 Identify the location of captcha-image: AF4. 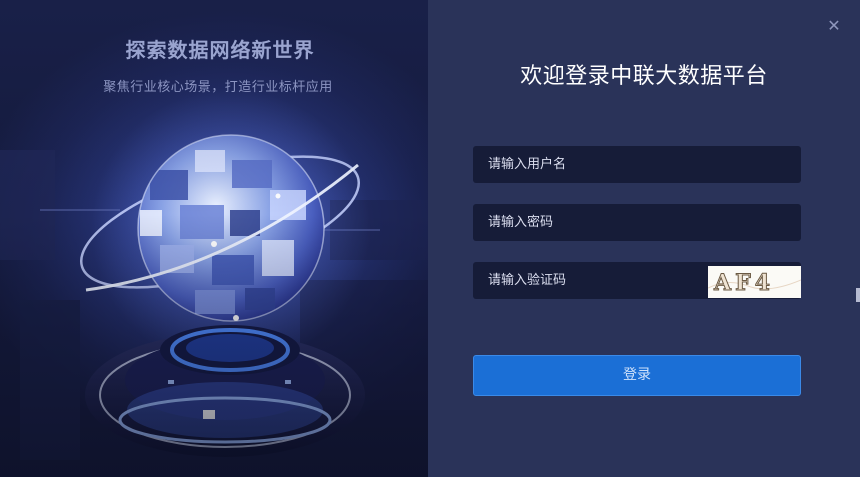
(754, 282).